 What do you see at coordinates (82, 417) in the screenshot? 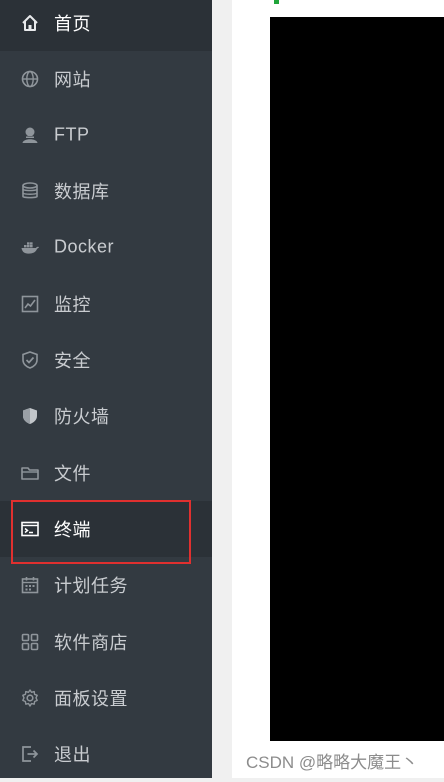
I see `sidebar-item-label: 防火墙` at bounding box center [82, 417].